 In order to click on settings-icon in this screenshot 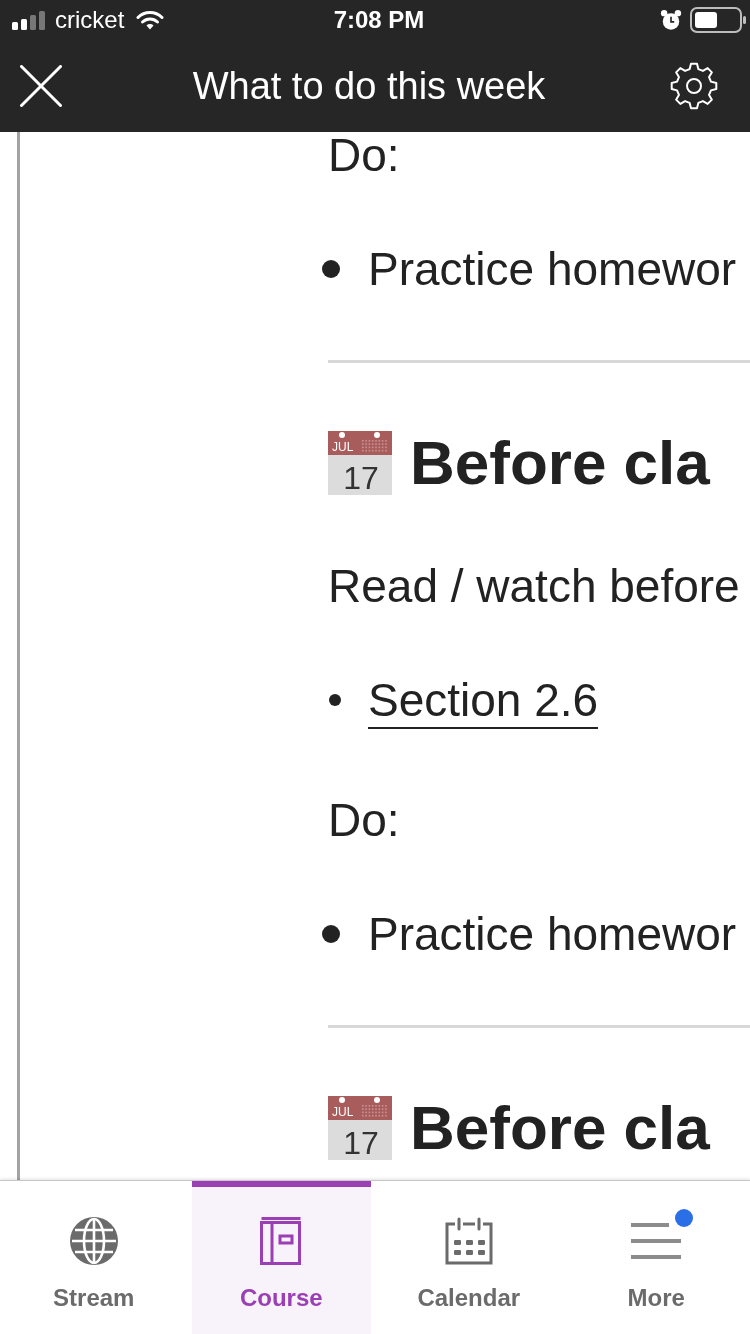, I will do `click(694, 86)`.